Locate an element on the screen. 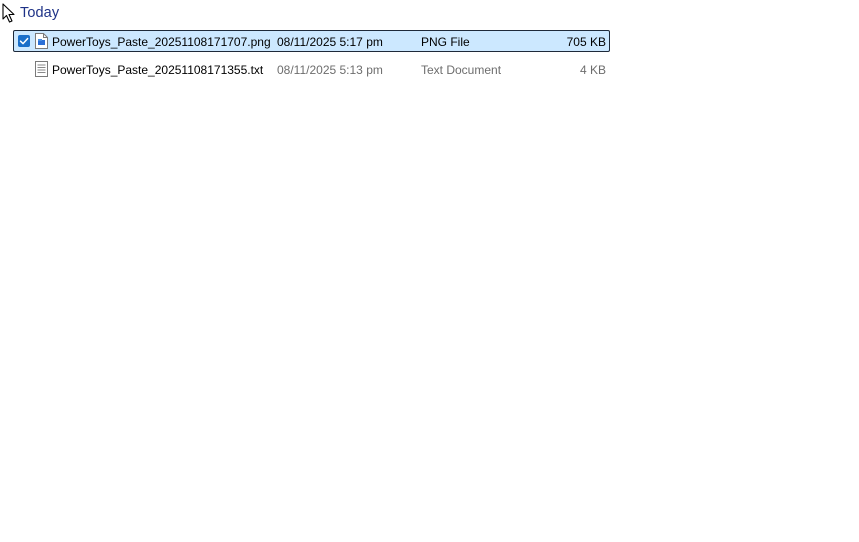 The width and height of the screenshot is (859, 542). checkmark-icon is located at coordinates (24, 41).